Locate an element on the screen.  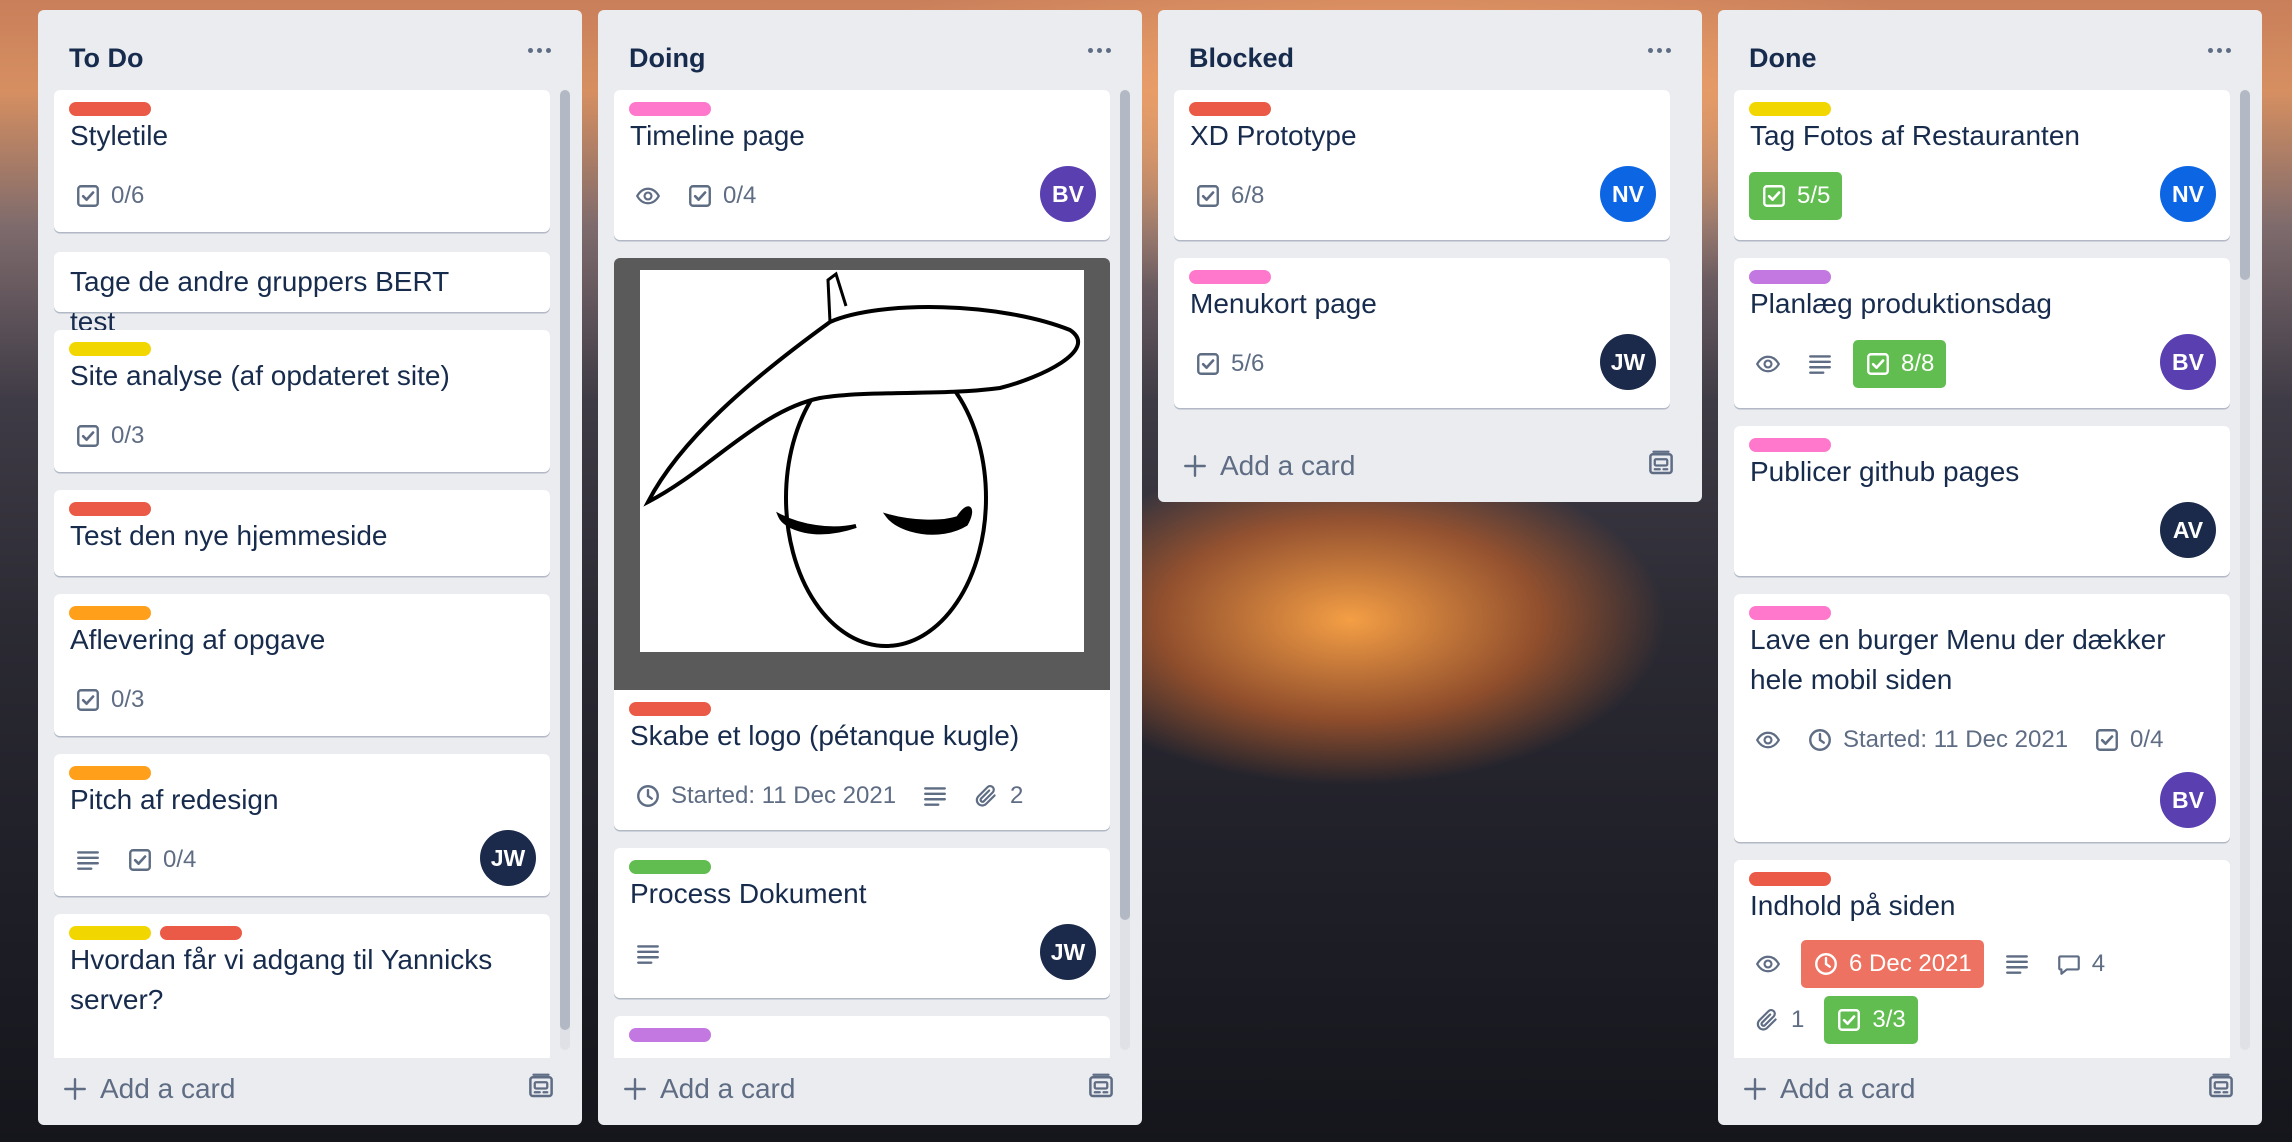
card-badges: 6 Dec 2021 4 is located at coordinates (1930, 964).